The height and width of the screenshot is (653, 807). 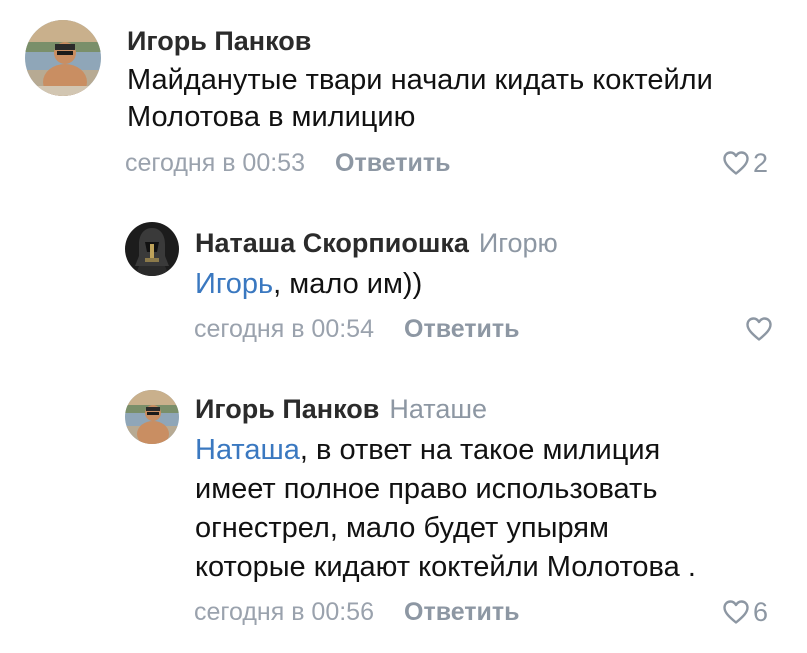 What do you see at coordinates (761, 162) in the screenshot?
I see `like-count: 2` at bounding box center [761, 162].